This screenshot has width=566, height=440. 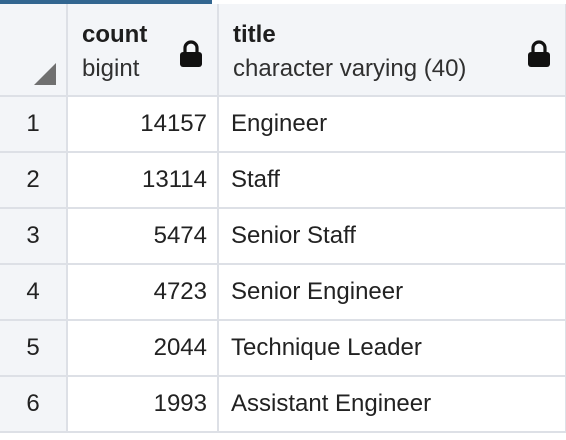 I want to click on row-number: 1, so click(x=34, y=124).